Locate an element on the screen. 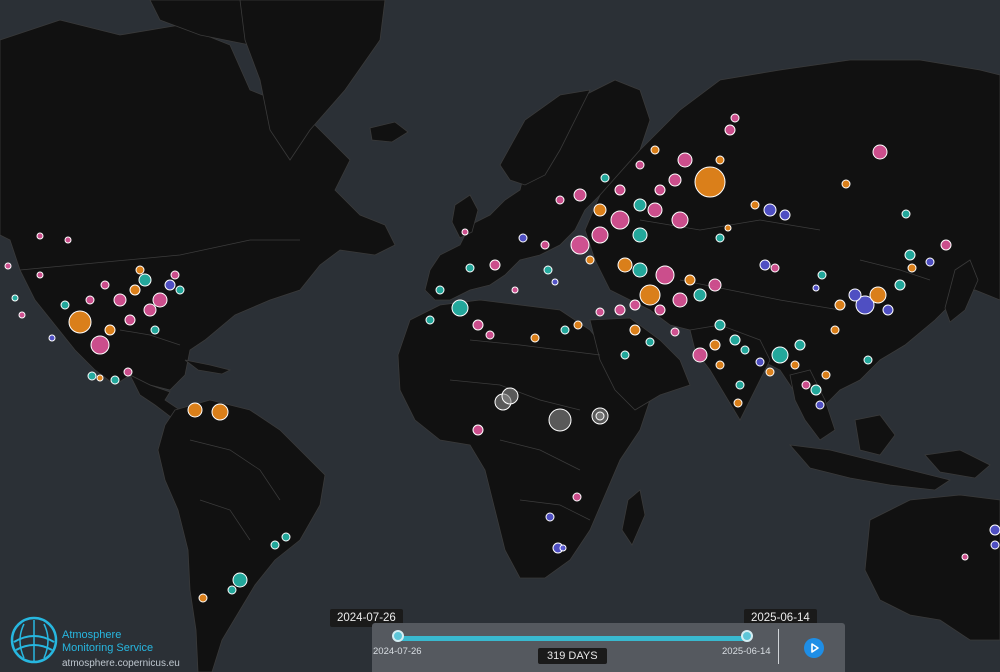 The height and width of the screenshot is (672, 1000). brand-name: Atmosphere Monitoring Service is located at coordinates (107, 642).